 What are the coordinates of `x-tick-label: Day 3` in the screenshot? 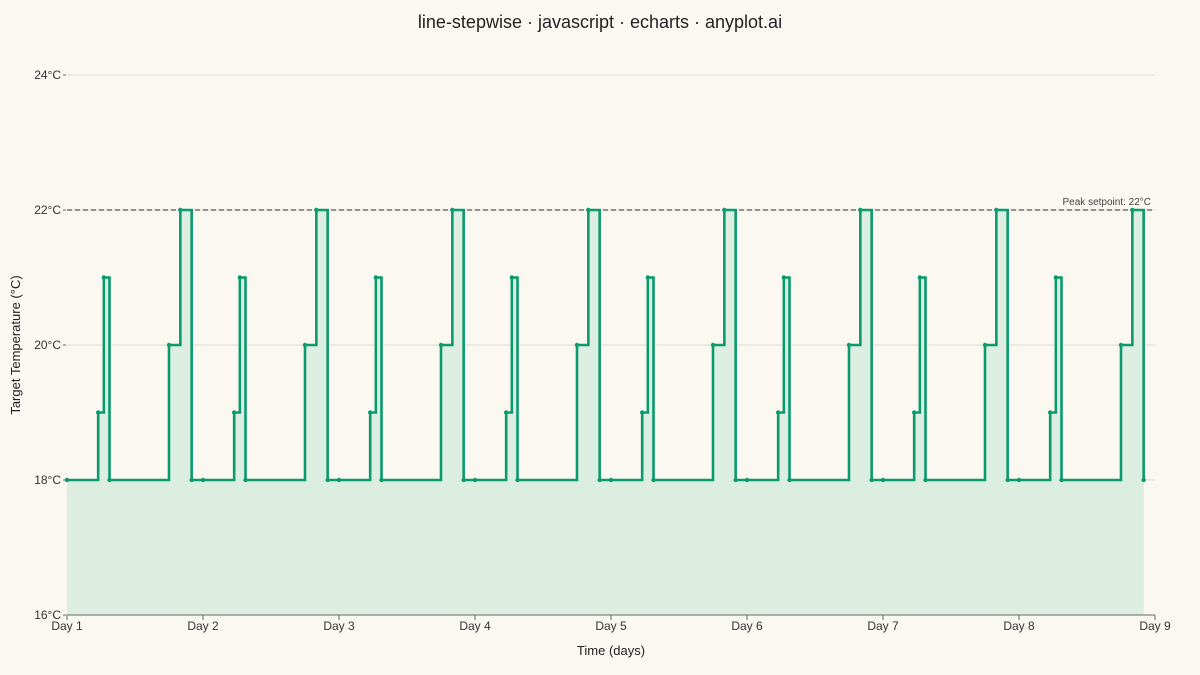 It's located at (339, 626).